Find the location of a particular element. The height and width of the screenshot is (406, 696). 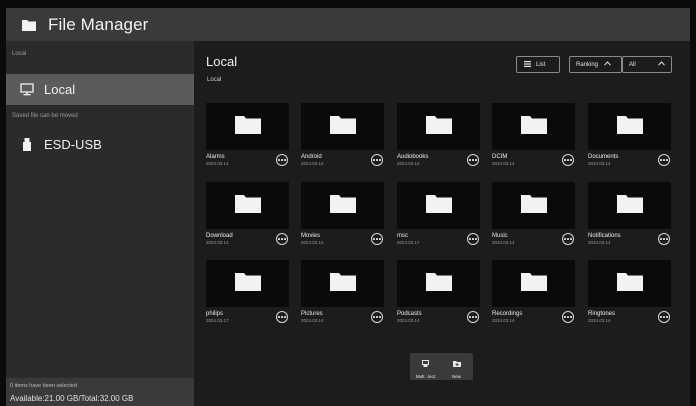

folder-tile: Ringtones 2024.03.14 is located at coordinates (629, 291).